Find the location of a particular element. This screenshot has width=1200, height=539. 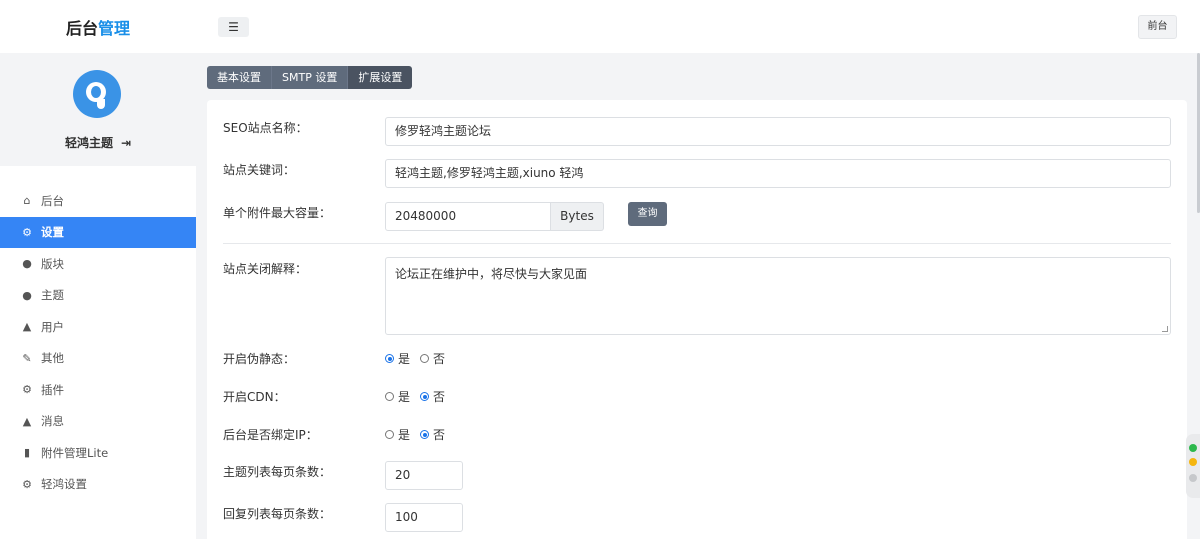

settings-tabs: 基本设置 SMTP 设置 扩展设置 is located at coordinates (310, 77).